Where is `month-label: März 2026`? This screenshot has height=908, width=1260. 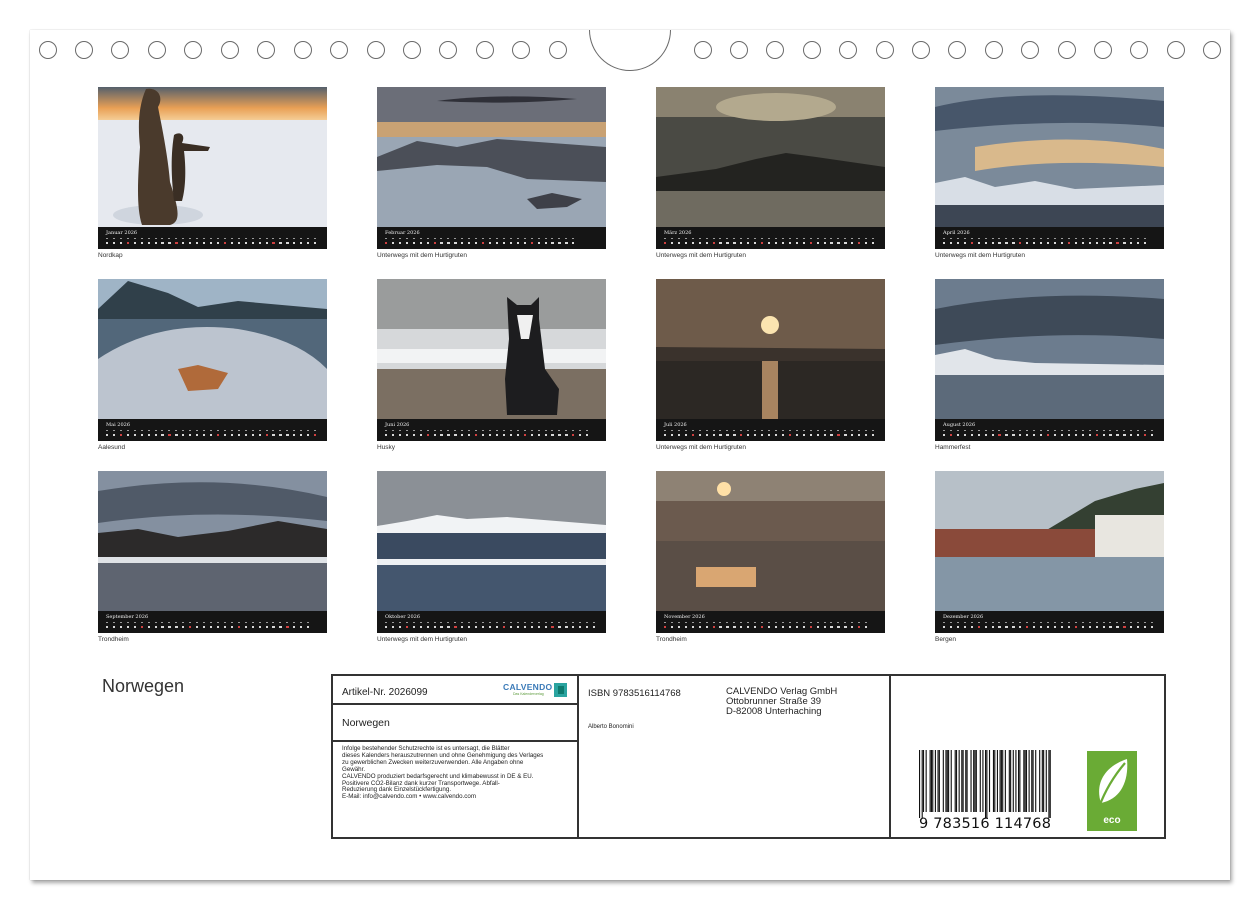
month-label: März 2026 is located at coordinates (678, 233).